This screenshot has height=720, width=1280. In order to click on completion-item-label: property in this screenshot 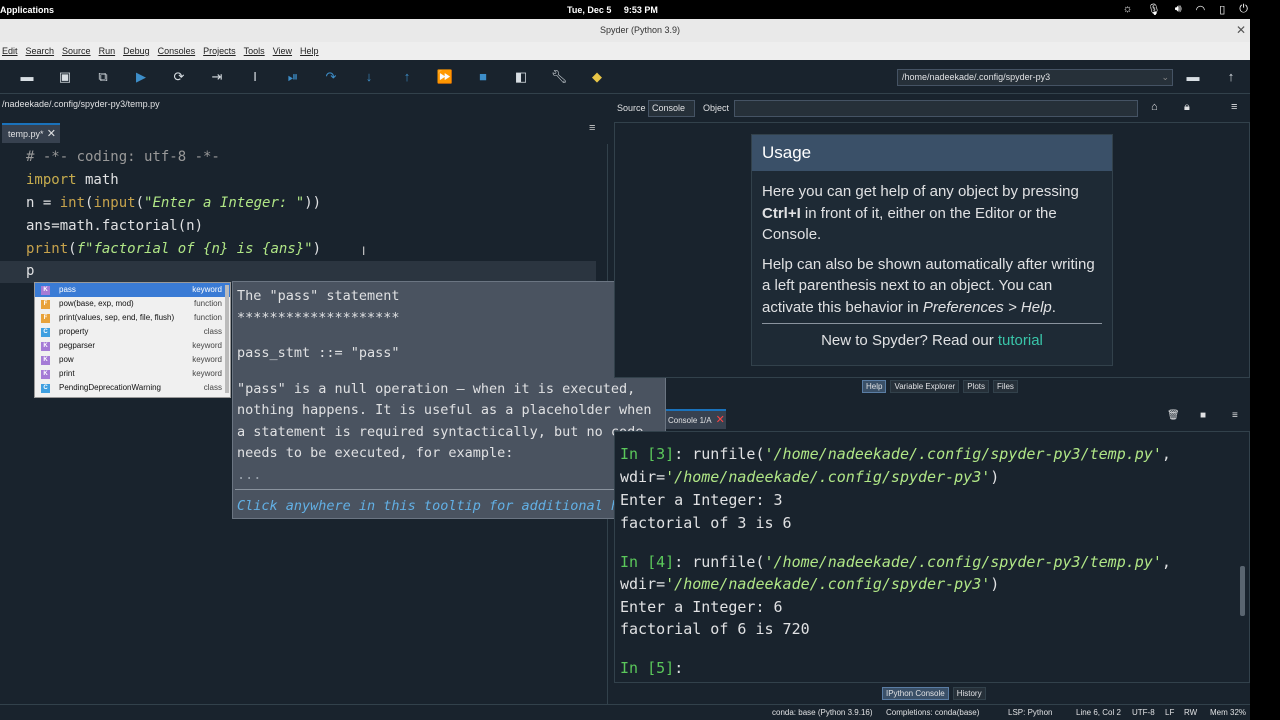, I will do `click(74, 331)`.